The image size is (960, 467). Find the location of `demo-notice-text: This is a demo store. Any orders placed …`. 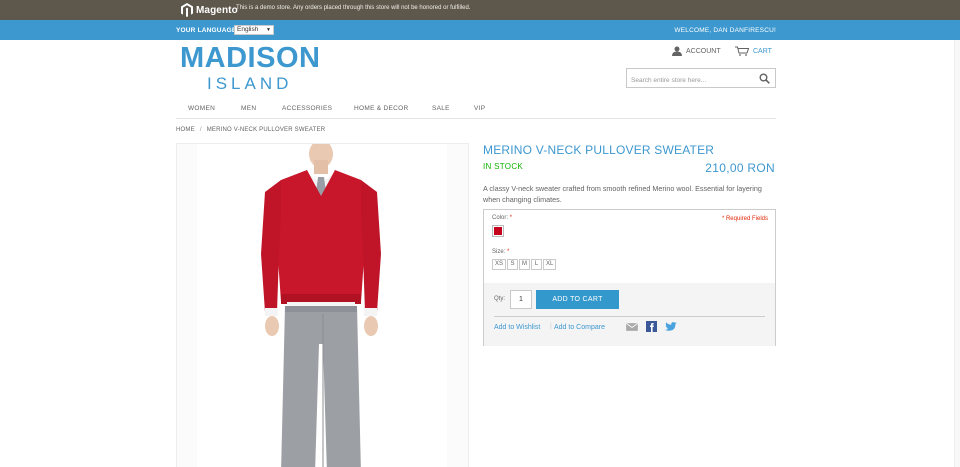

demo-notice-text: This is a demo store. Any orders placed … is located at coordinates (353, 8).